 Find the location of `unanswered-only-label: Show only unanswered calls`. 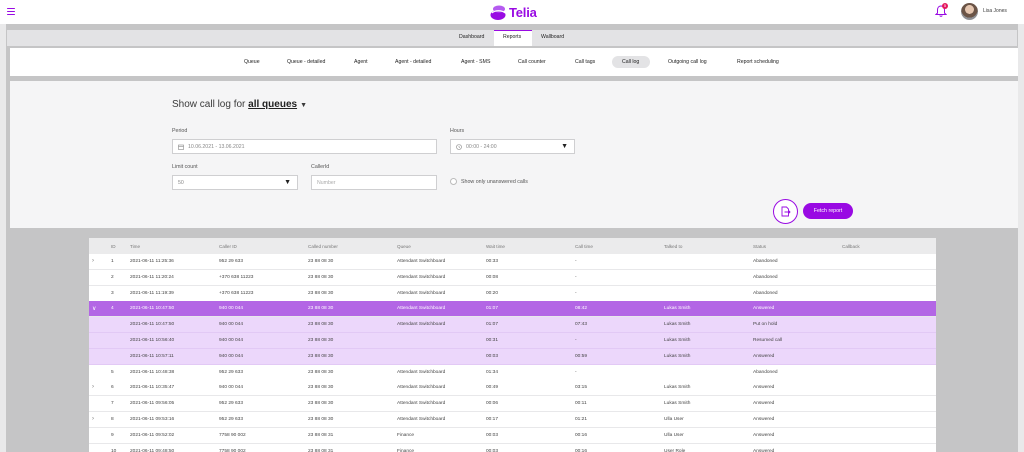

unanswered-only-label: Show only unanswered calls is located at coordinates (494, 181).